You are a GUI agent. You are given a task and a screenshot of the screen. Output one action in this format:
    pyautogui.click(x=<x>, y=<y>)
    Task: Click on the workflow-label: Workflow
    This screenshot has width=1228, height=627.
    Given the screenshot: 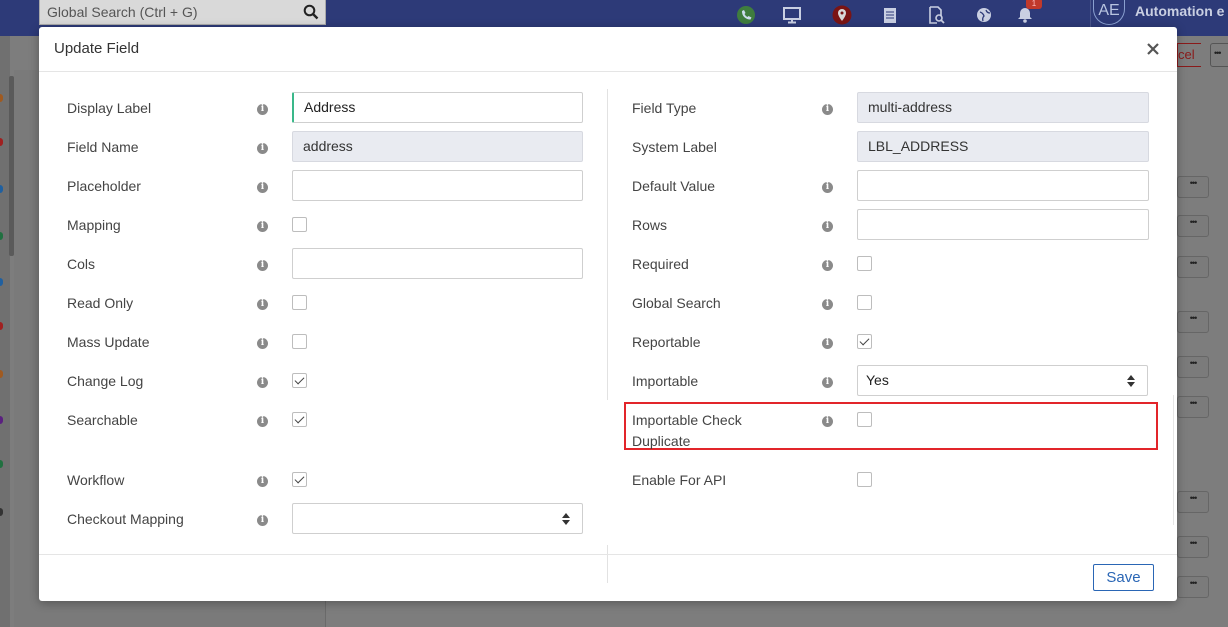 What is the action you would take?
    pyautogui.click(x=96, y=480)
    